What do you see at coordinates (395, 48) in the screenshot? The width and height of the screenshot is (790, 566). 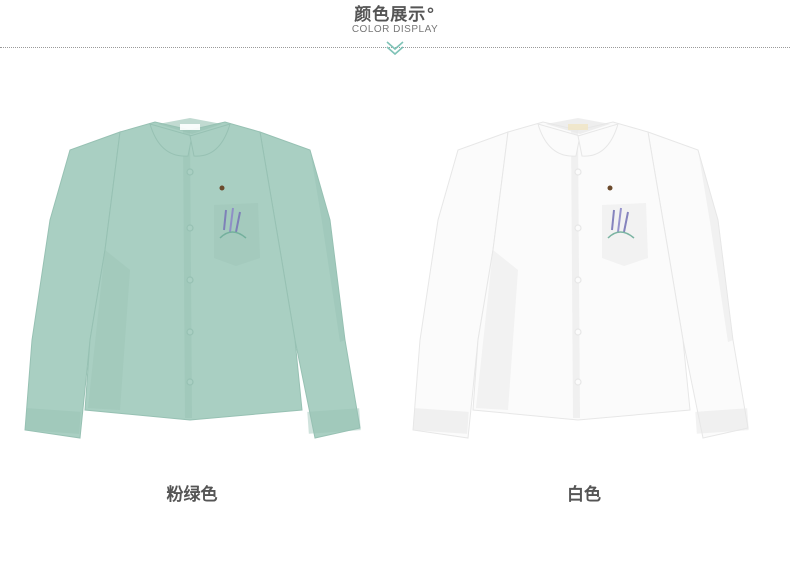 I see `chevron-down-icon` at bounding box center [395, 48].